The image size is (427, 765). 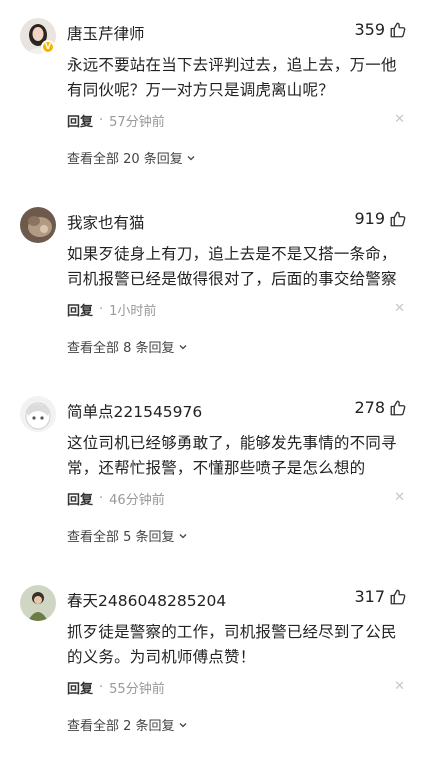 I want to click on comment-text: 永远不要站在当下去评判过去，追上去，万一他有同伙呢？万一对方只是调虎离山呢？, so click(x=232, y=77).